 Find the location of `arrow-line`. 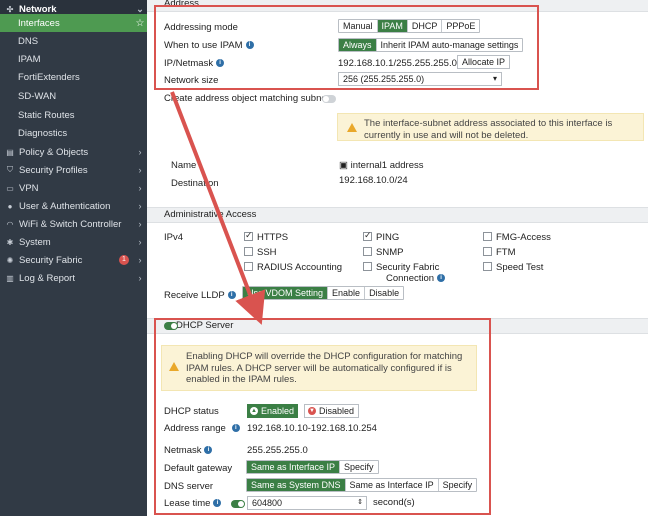

arrow-line is located at coordinates (218, 208).